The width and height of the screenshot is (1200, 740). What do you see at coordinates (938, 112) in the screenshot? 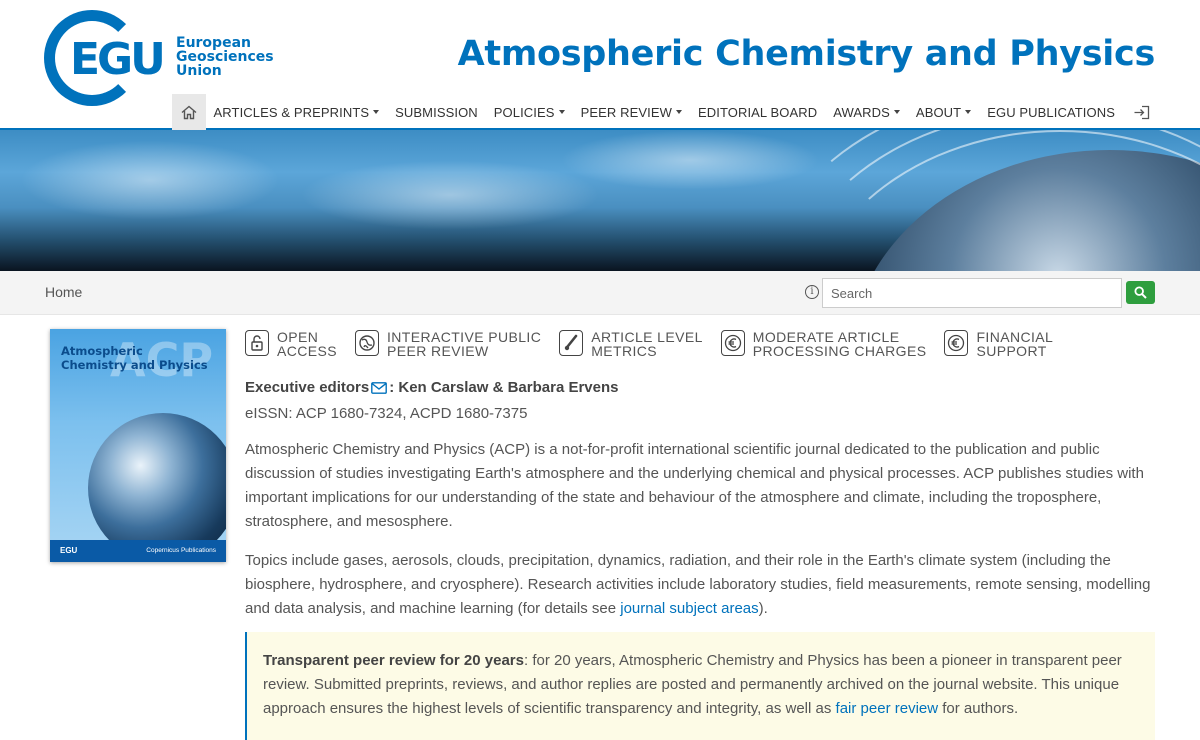
I see `nav-label: ABOUT` at bounding box center [938, 112].